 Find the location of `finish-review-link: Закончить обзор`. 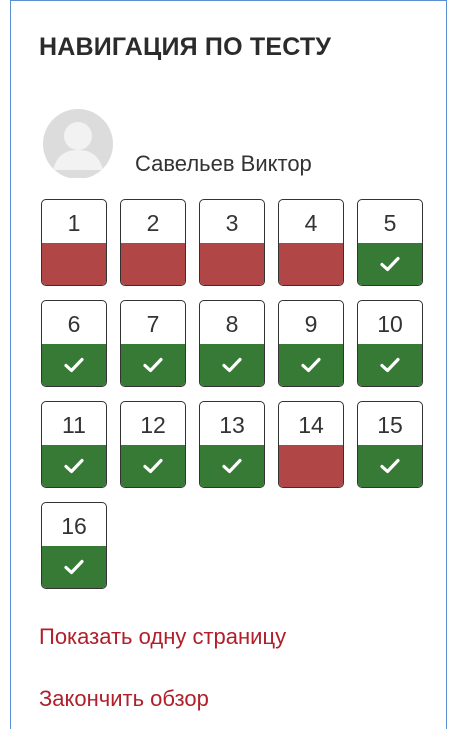

finish-review-link: Закончить обзор is located at coordinates (124, 699).